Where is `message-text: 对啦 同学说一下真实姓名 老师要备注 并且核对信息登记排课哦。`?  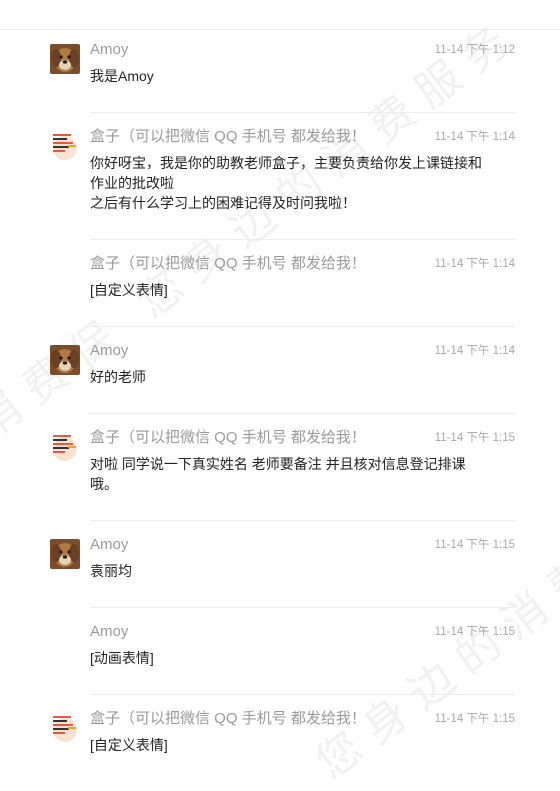 message-text: 对啦 同学说一下真实姓名 老师要备注 并且核对信息登记排课哦。 is located at coordinates (278, 474).